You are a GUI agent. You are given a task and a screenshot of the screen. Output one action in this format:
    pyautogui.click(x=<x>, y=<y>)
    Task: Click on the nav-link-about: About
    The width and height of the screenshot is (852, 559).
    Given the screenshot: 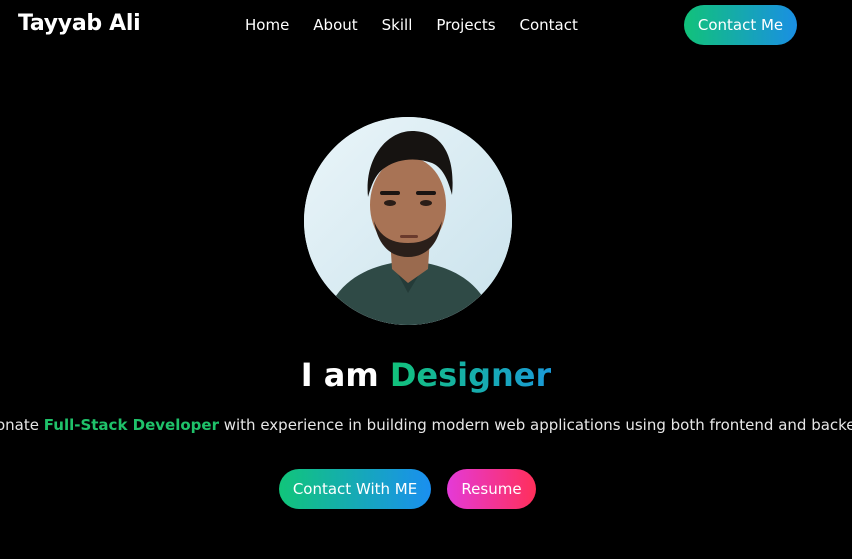 What is the action you would take?
    pyautogui.click(x=335, y=25)
    